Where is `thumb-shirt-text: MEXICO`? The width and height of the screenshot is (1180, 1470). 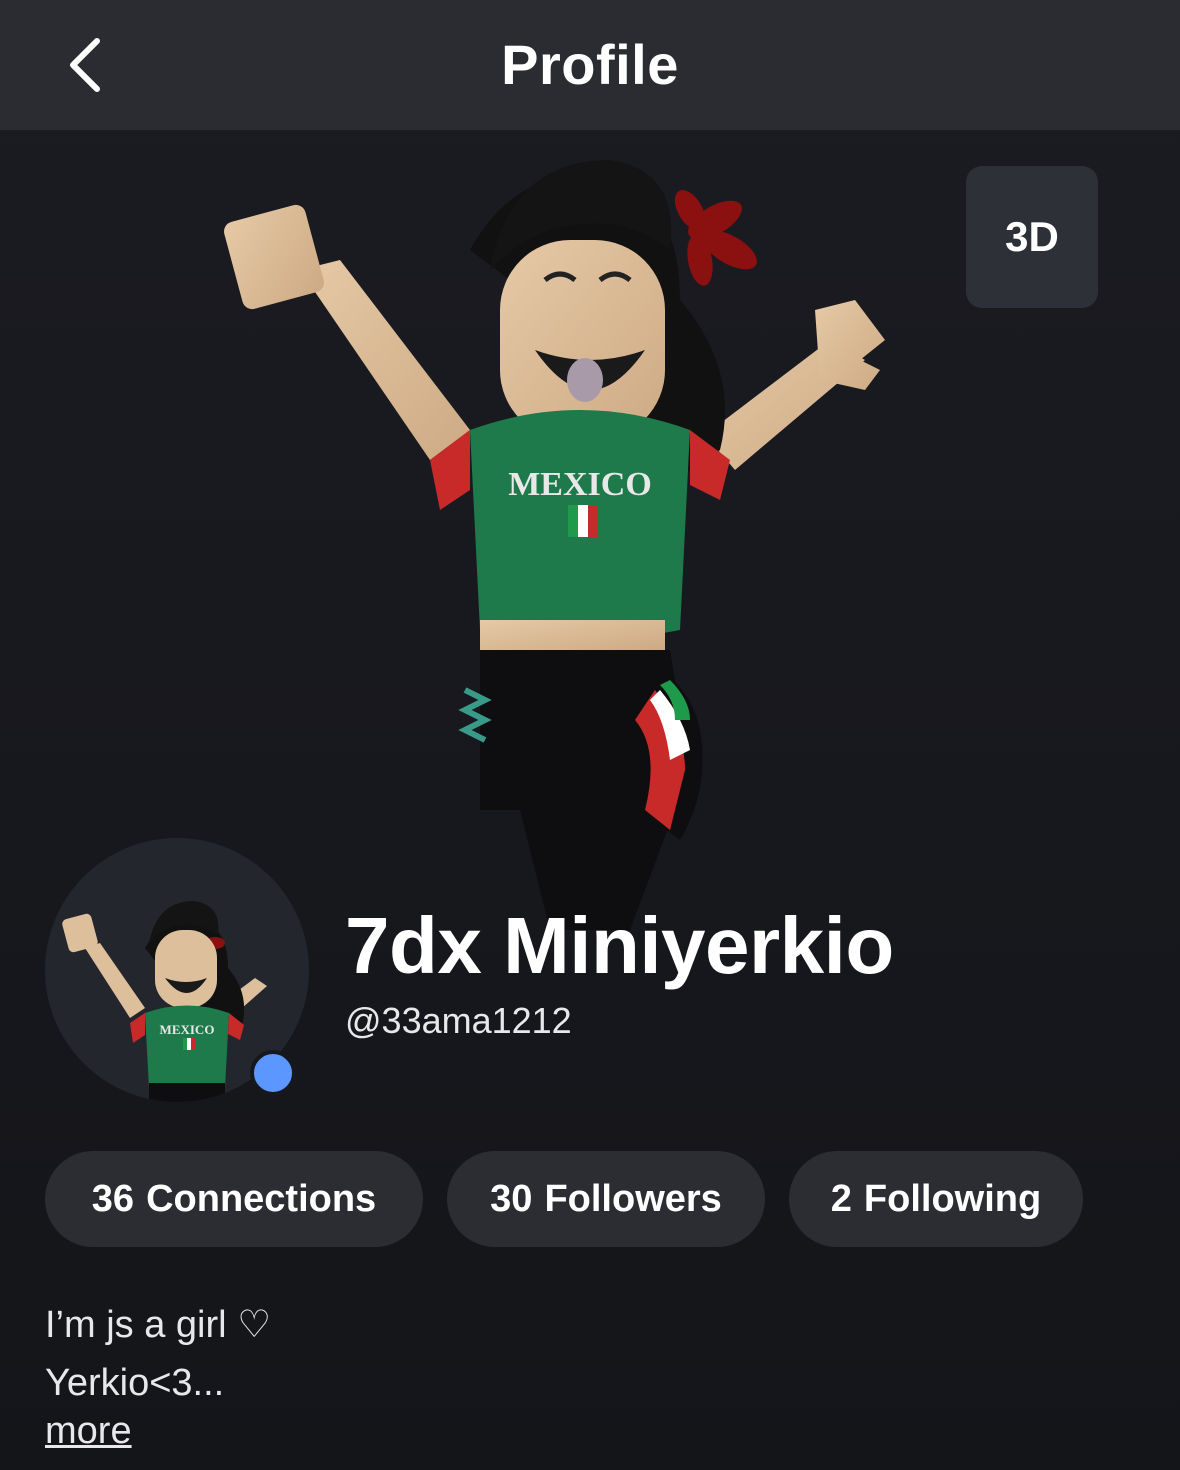
thumb-shirt-text: MEXICO is located at coordinates (187, 1029).